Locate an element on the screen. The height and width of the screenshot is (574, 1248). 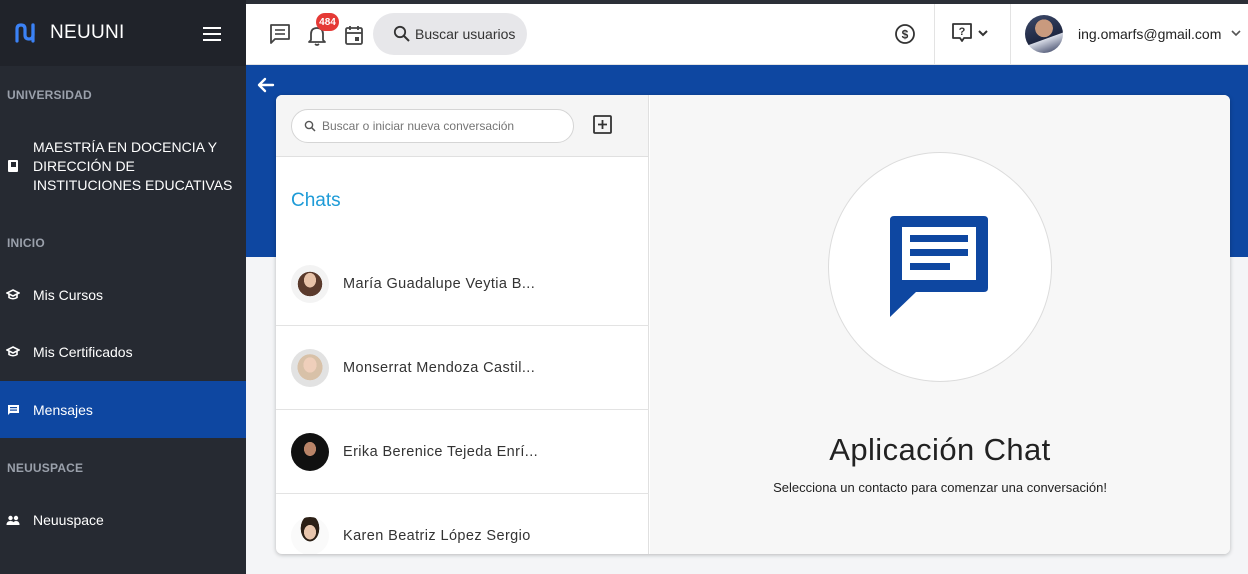
user-avatar is located at coordinates (1044, 34).